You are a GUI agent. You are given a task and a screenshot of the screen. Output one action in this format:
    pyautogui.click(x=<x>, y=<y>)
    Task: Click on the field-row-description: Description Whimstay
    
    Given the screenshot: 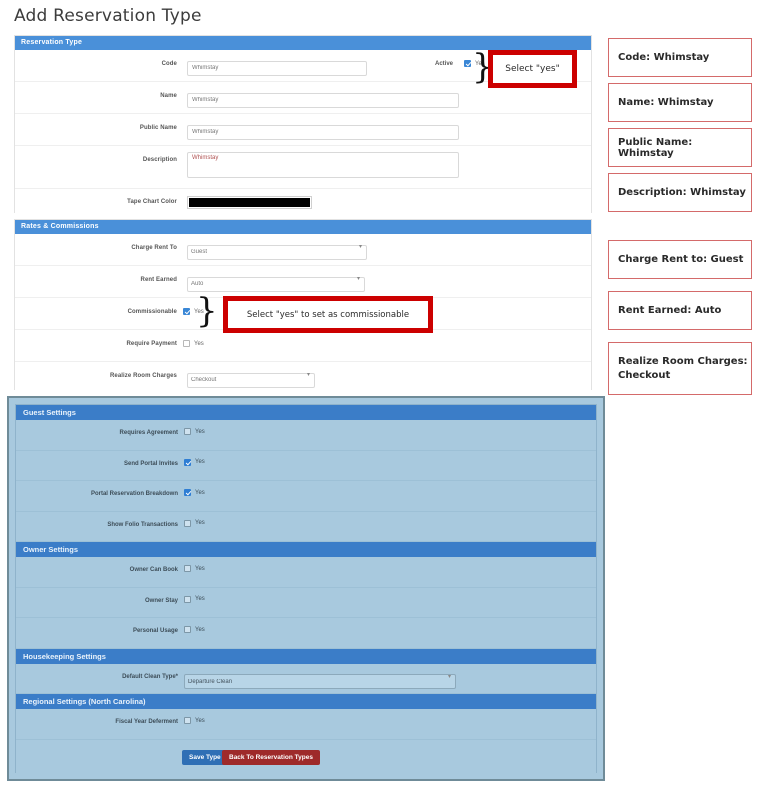 What is the action you would take?
    pyautogui.click(x=303, y=167)
    